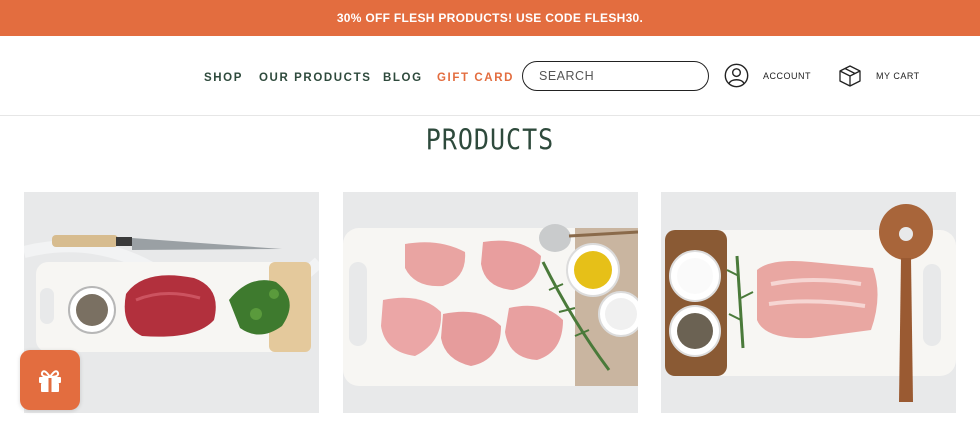 Image resolution: width=980 pixels, height=423 pixels. What do you see at coordinates (490, 139) in the screenshot?
I see `page-title: PRODUCTS` at bounding box center [490, 139].